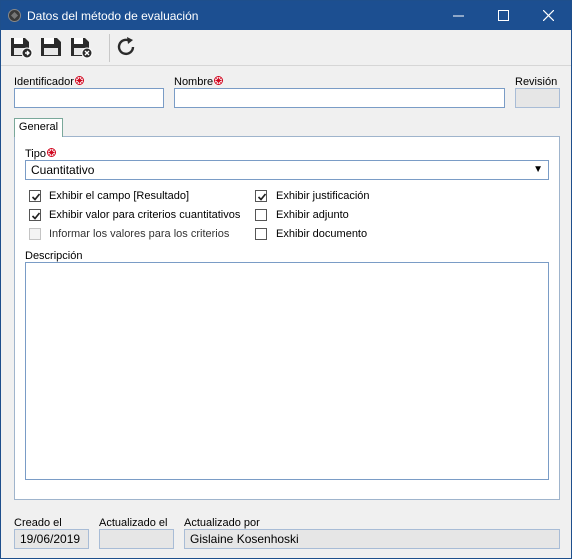  Describe the element at coordinates (35, 154) in the screenshot. I see `tipo-label-text: Tipo` at that location.